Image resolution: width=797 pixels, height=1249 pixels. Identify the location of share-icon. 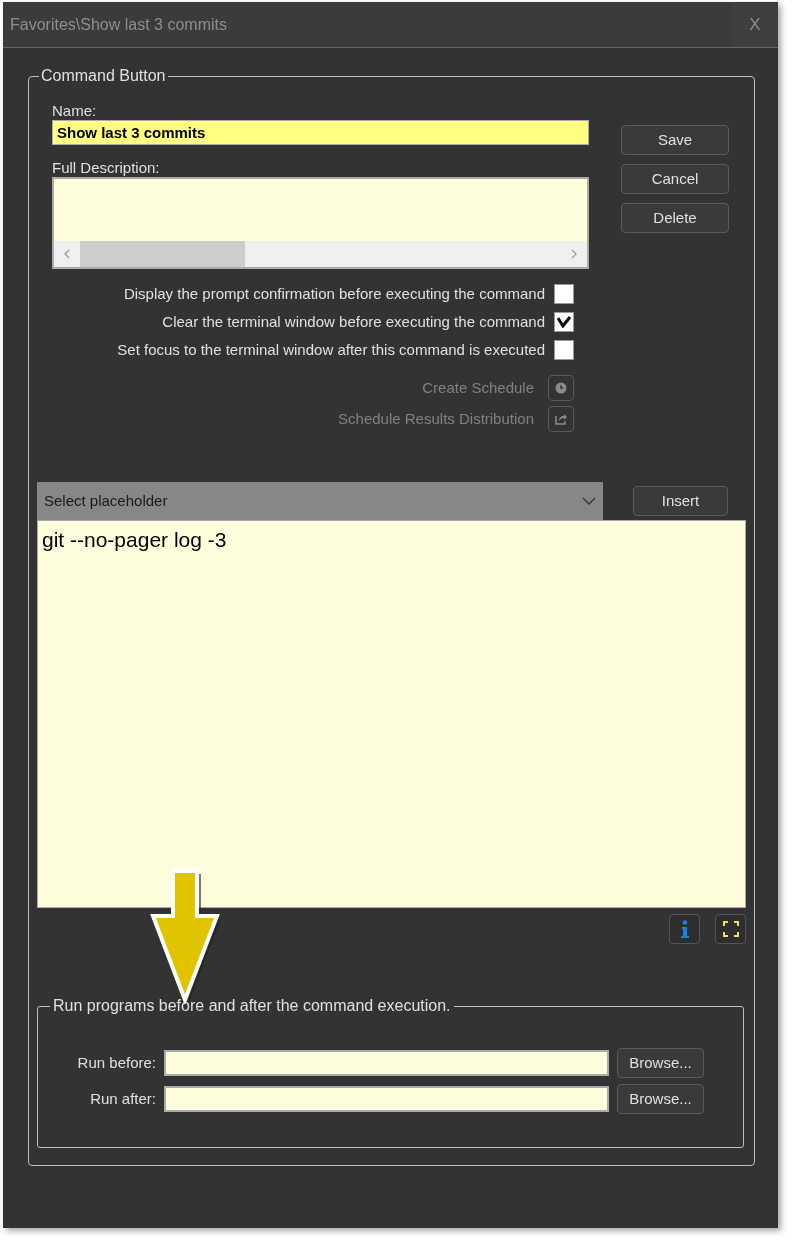
(561, 419).